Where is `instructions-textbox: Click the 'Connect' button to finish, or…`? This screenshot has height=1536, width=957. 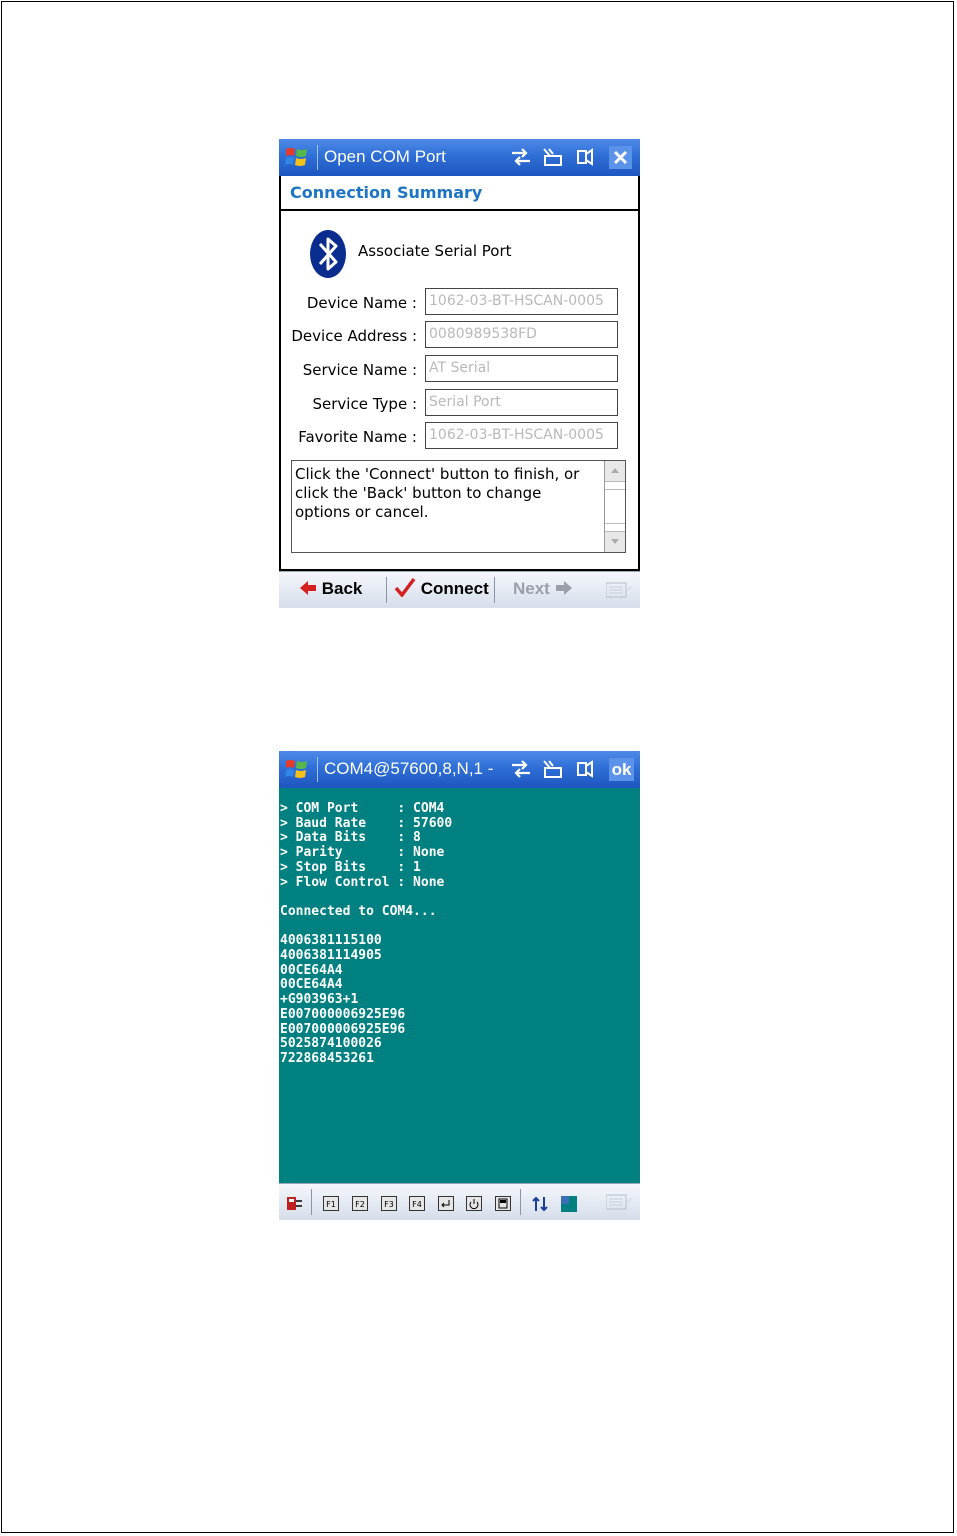
instructions-textbox: Click the 'Connect' button to finish, or… is located at coordinates (458, 506).